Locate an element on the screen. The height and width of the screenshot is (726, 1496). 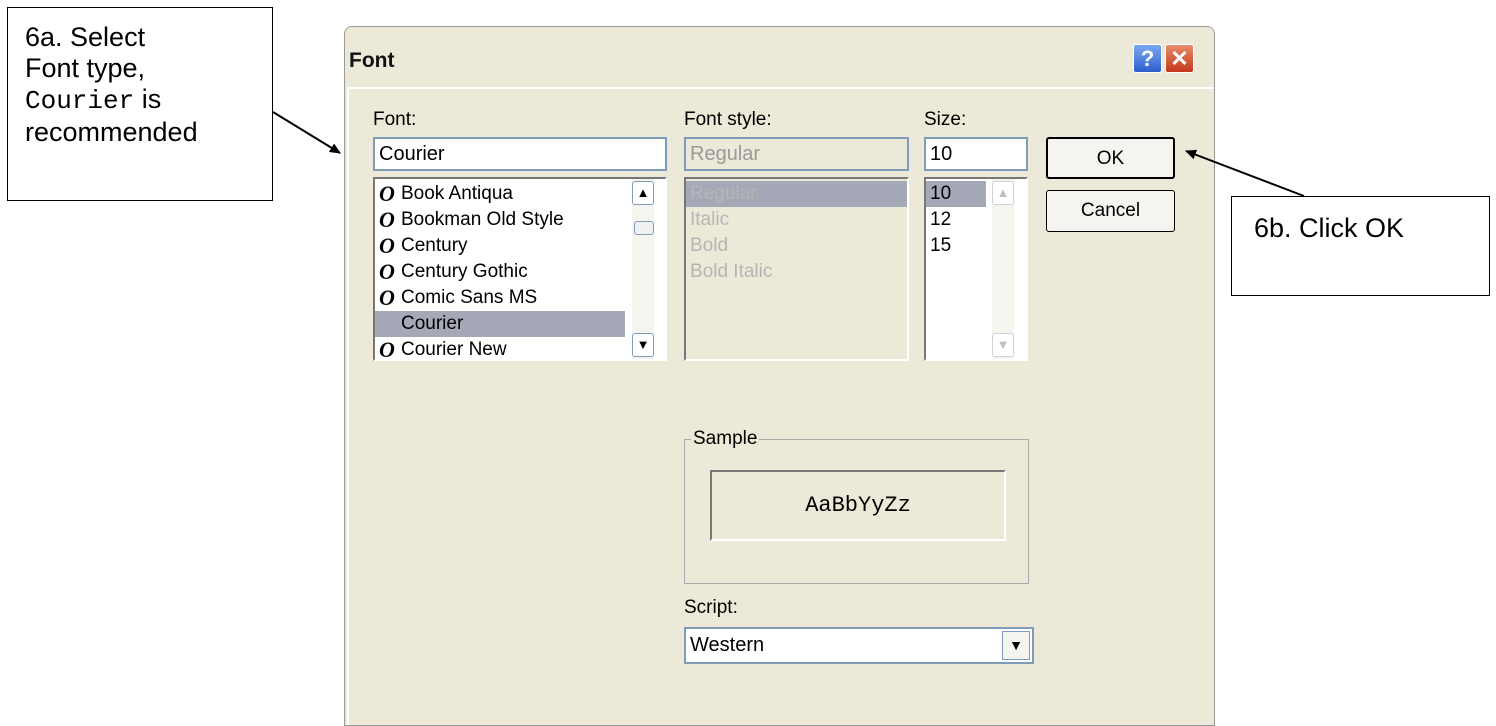
callout-arrows is located at coordinates (788, 154).